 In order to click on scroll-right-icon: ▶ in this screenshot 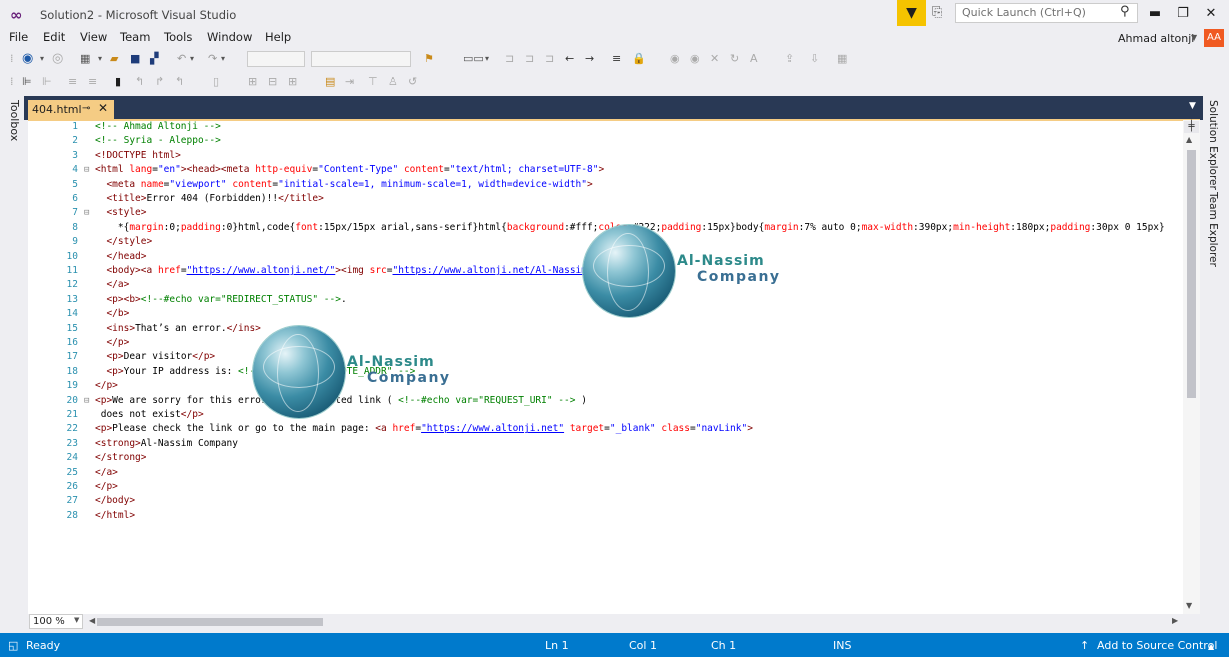, I will do `click(1175, 620)`.